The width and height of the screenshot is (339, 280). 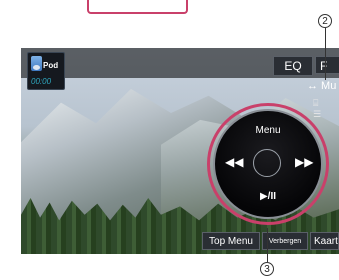 What do you see at coordinates (325, 21) in the screenshot?
I see `callout-2: 2` at bounding box center [325, 21].